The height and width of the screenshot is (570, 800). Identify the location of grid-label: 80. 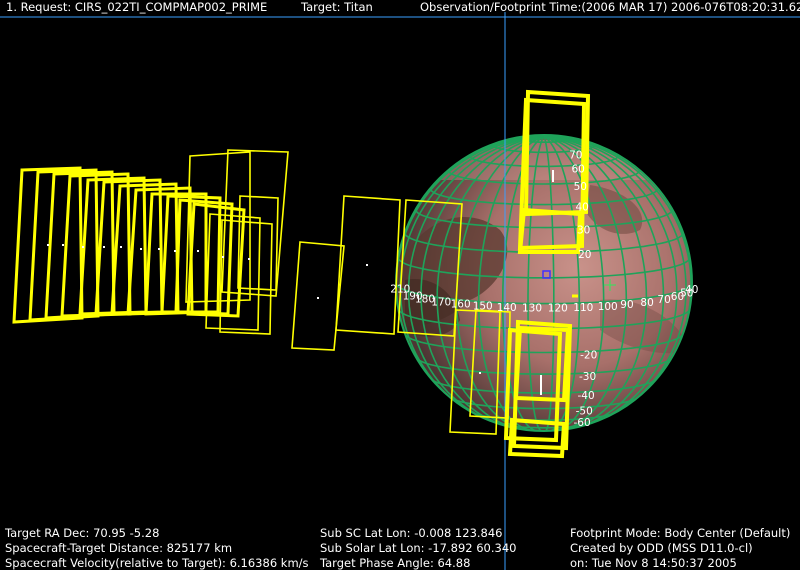
(646, 303).